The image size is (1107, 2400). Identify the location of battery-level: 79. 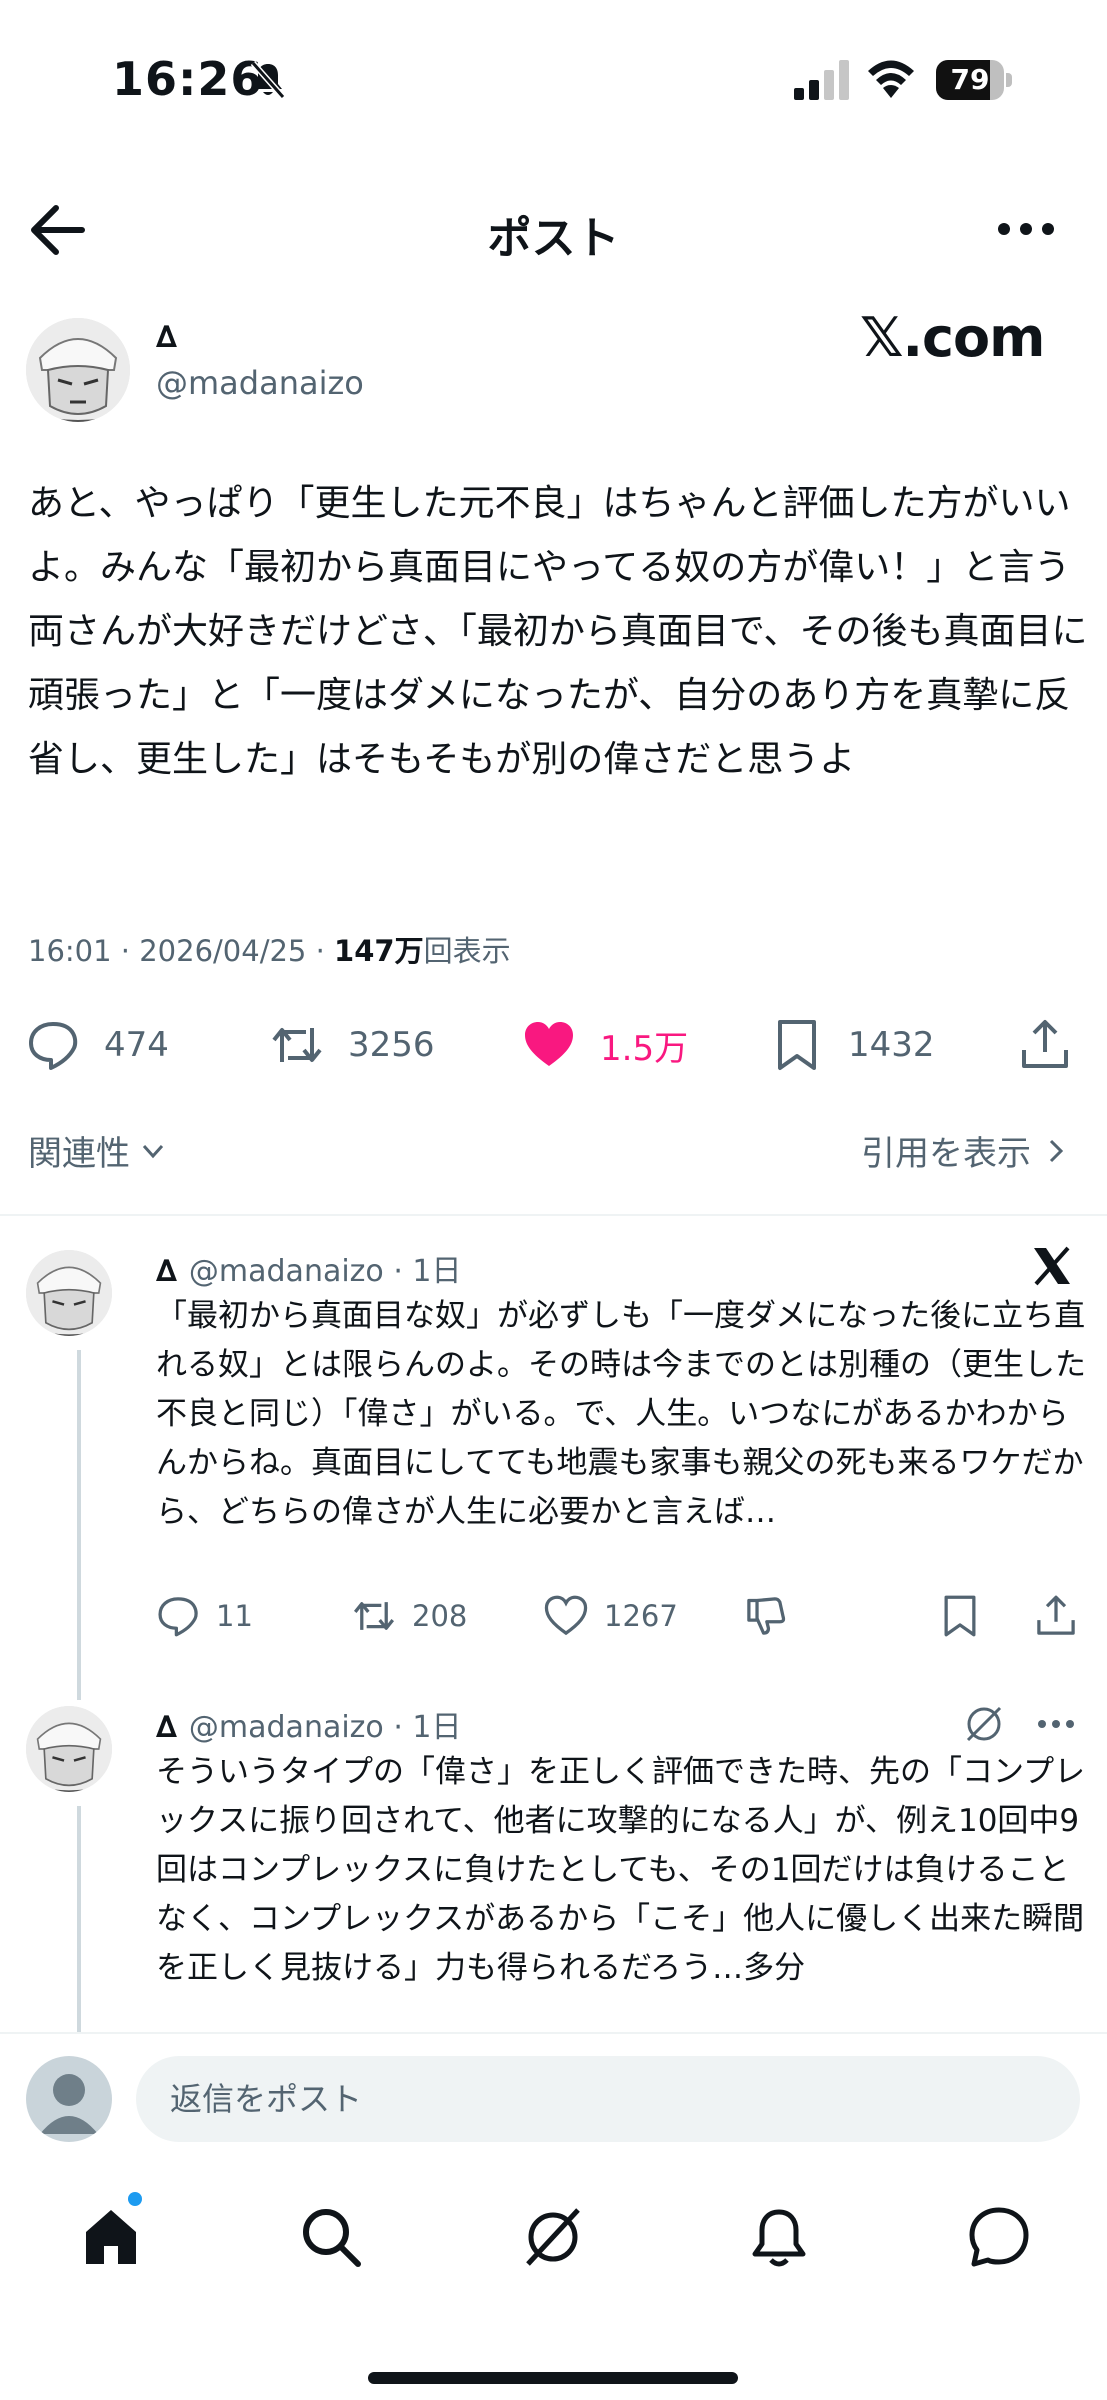
(970, 79).